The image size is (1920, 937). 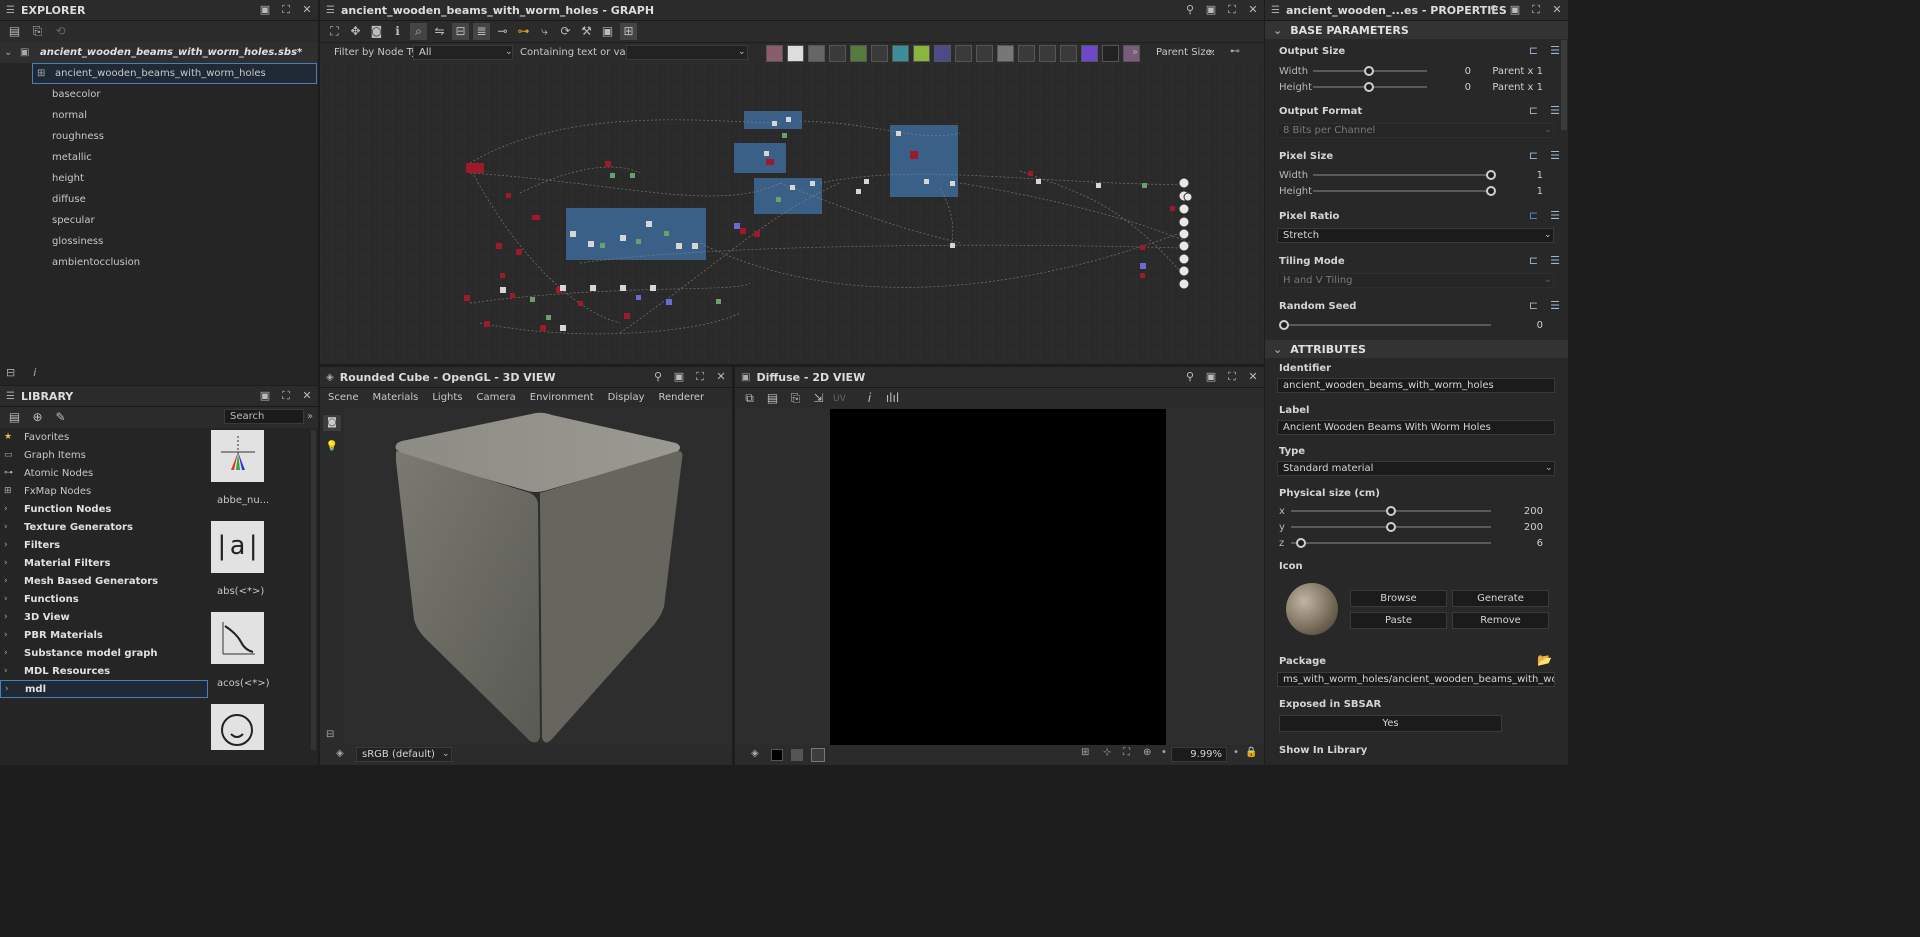 What do you see at coordinates (447, 397) in the screenshot?
I see `menu-lights: Lights` at bounding box center [447, 397].